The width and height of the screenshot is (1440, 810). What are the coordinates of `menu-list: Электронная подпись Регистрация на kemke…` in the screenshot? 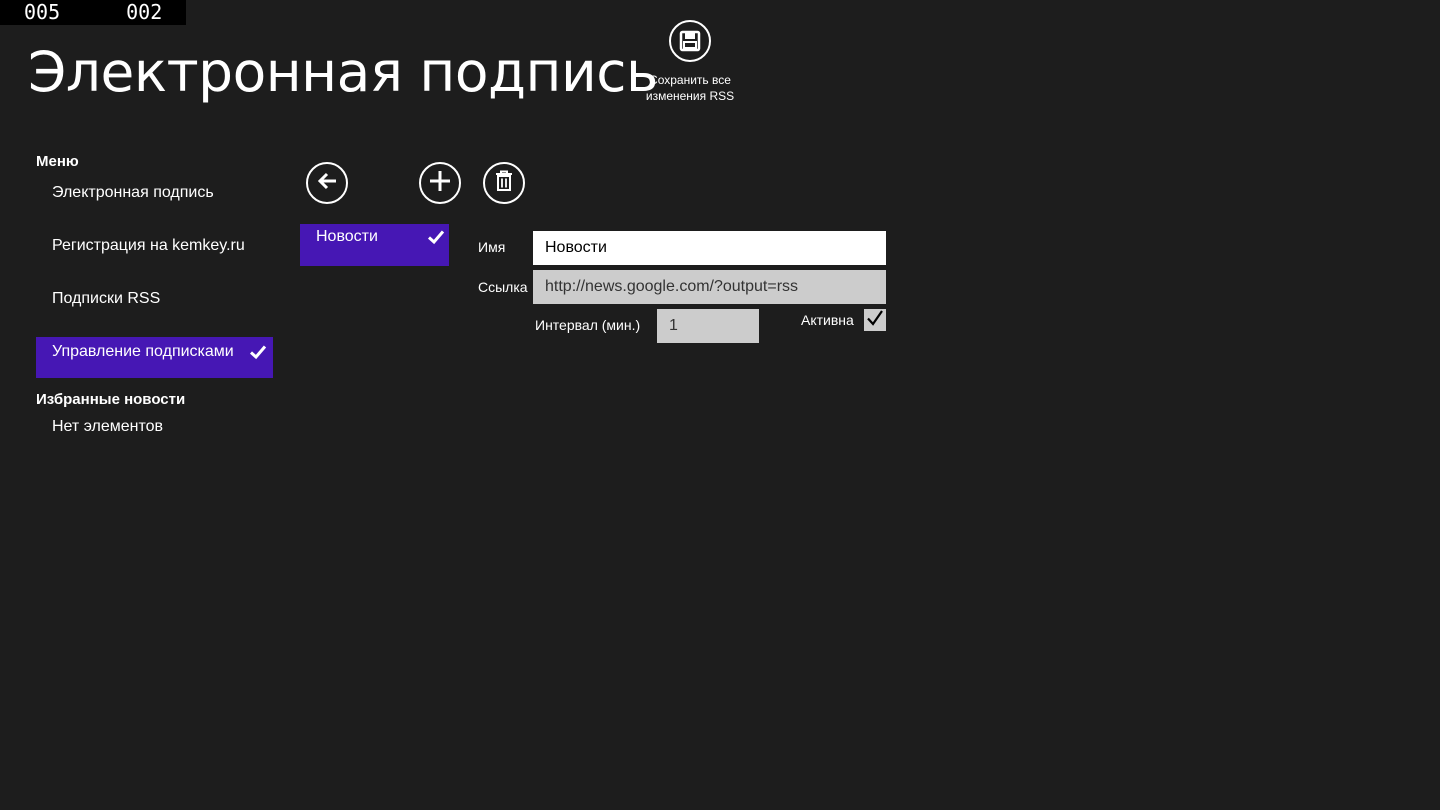 It's located at (154, 278).